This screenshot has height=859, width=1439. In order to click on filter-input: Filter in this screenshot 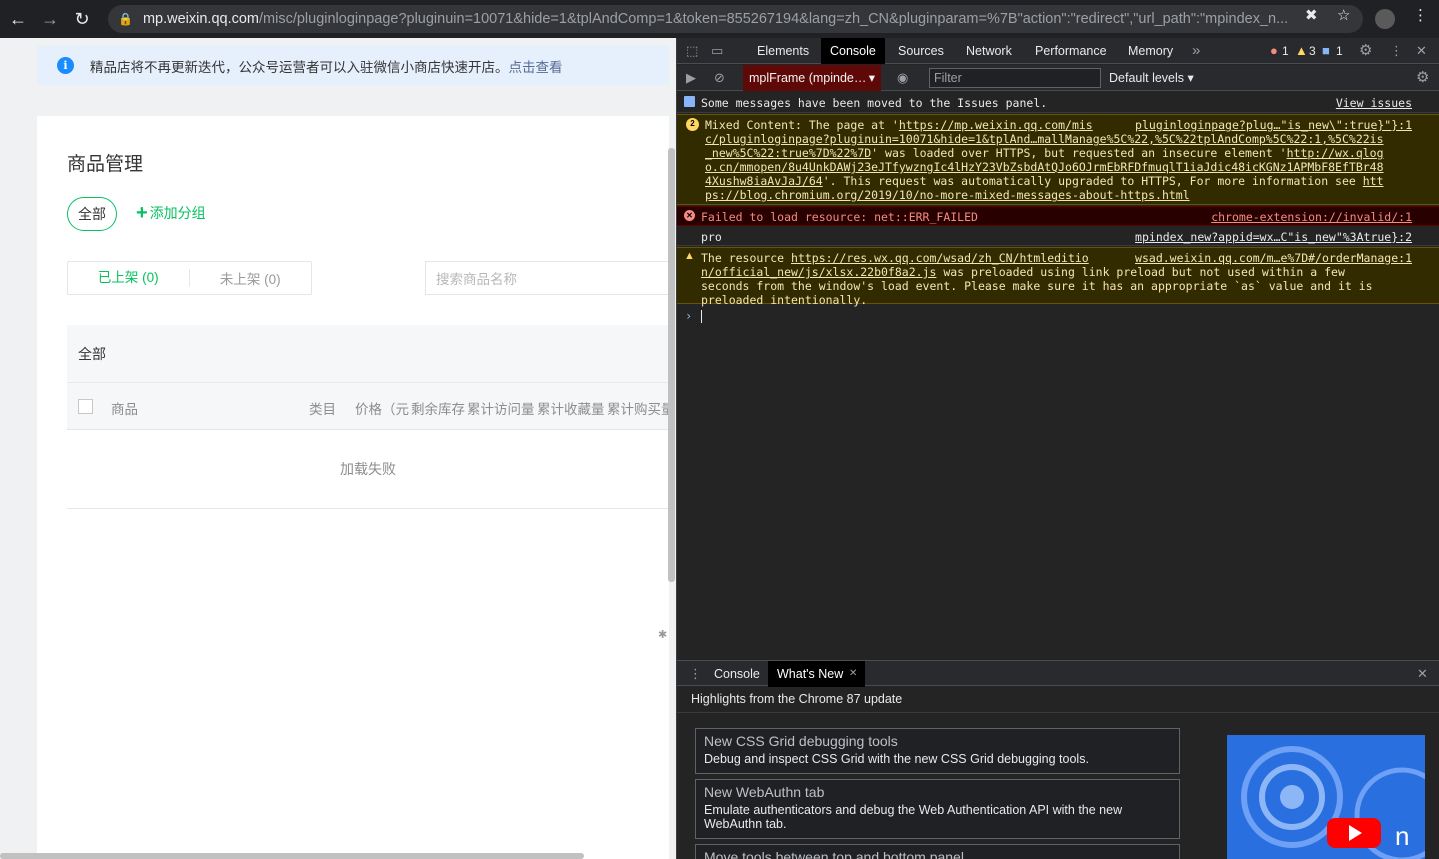, I will do `click(1015, 78)`.